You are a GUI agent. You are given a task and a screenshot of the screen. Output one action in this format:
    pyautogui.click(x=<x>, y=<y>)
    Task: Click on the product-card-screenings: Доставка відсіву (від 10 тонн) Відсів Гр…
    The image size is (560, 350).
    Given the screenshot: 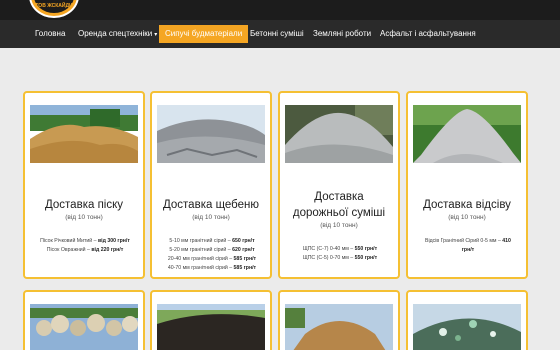 What is the action you would take?
    pyautogui.click(x=467, y=185)
    